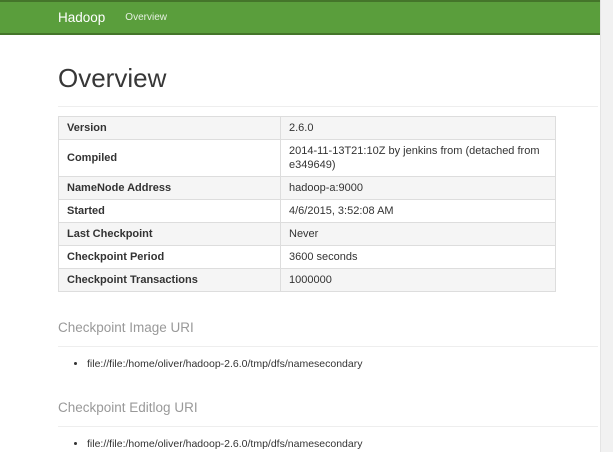 The width and height of the screenshot is (613, 452). What do you see at coordinates (418, 127) in the screenshot?
I see `row-value: 2.6.0` at bounding box center [418, 127].